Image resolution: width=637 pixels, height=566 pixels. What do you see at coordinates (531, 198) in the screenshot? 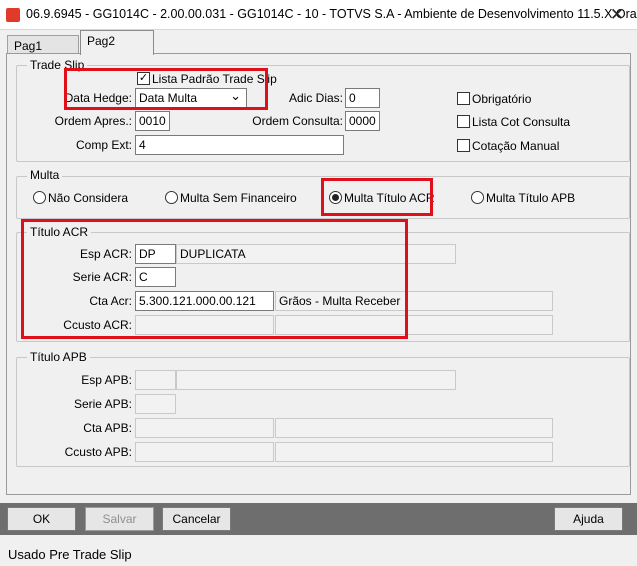
I see `radio-multa-titulo-apb-label: Multa Título APB` at bounding box center [531, 198].